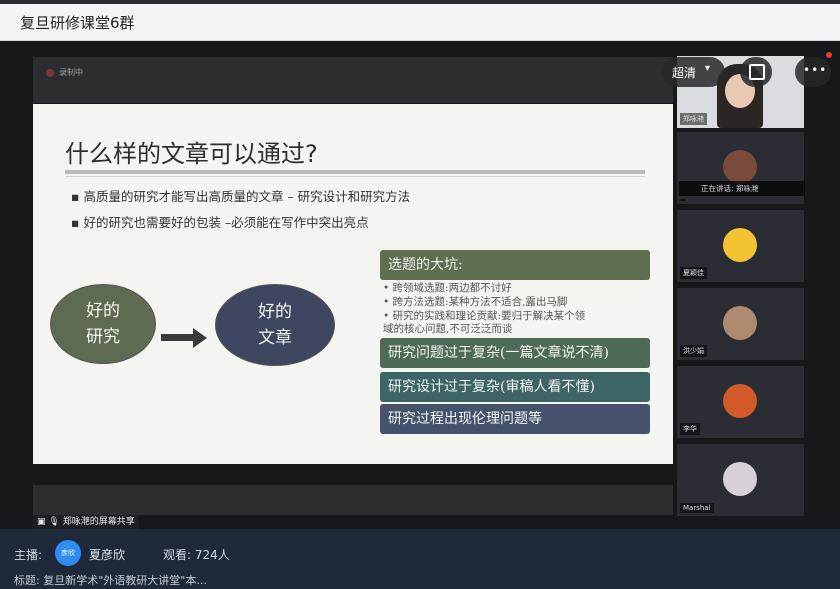 The height and width of the screenshot is (589, 840). What do you see at coordinates (515, 387) in the screenshot?
I see `design-box: 研究设计过于复杂(审稿人看不懂)` at bounding box center [515, 387].